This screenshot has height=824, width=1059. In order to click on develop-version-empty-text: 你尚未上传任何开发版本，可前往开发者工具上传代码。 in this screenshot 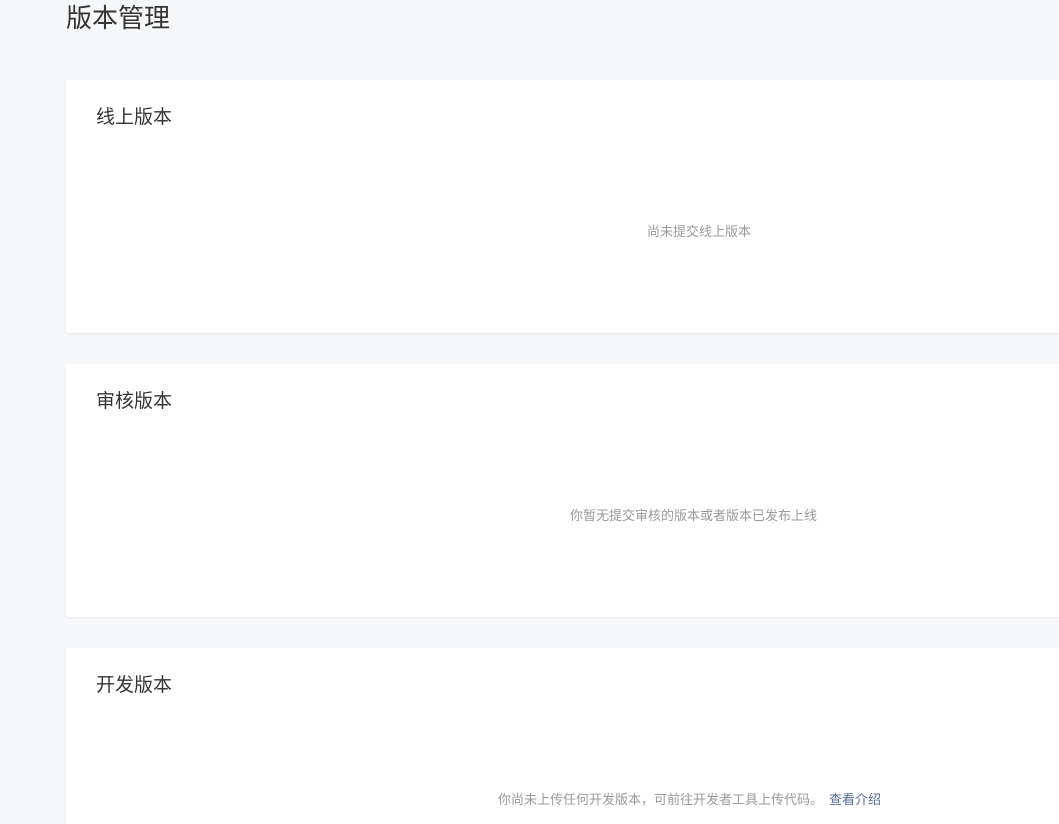, I will do `click(661, 800)`.